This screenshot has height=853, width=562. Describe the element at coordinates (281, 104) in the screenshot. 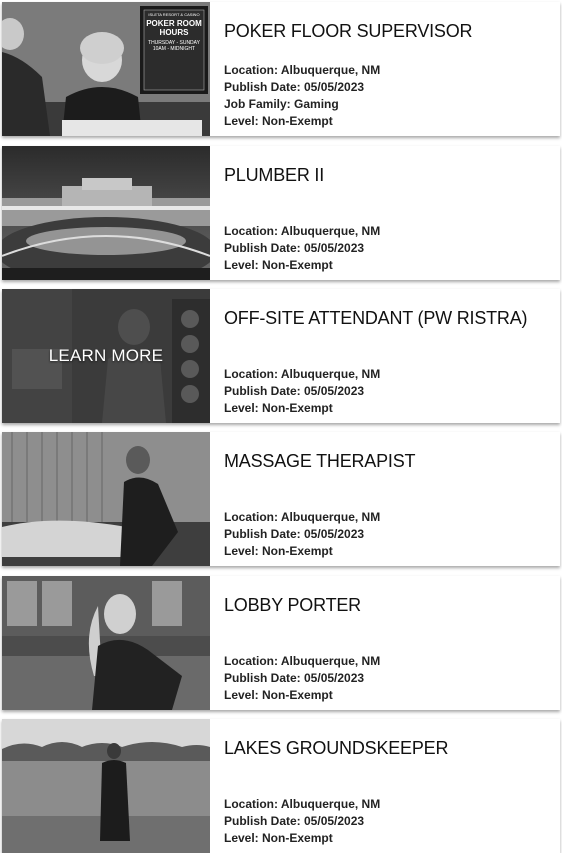

I see `job-family: Job Family: Gaming` at that location.